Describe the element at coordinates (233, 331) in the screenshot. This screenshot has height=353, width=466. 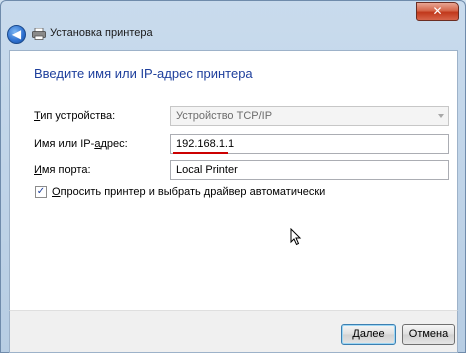
I see `wizard-footer: Далее Отмена` at that location.